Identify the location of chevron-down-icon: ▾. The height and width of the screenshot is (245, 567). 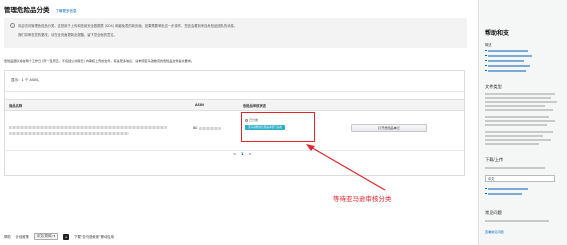
(54, 236).